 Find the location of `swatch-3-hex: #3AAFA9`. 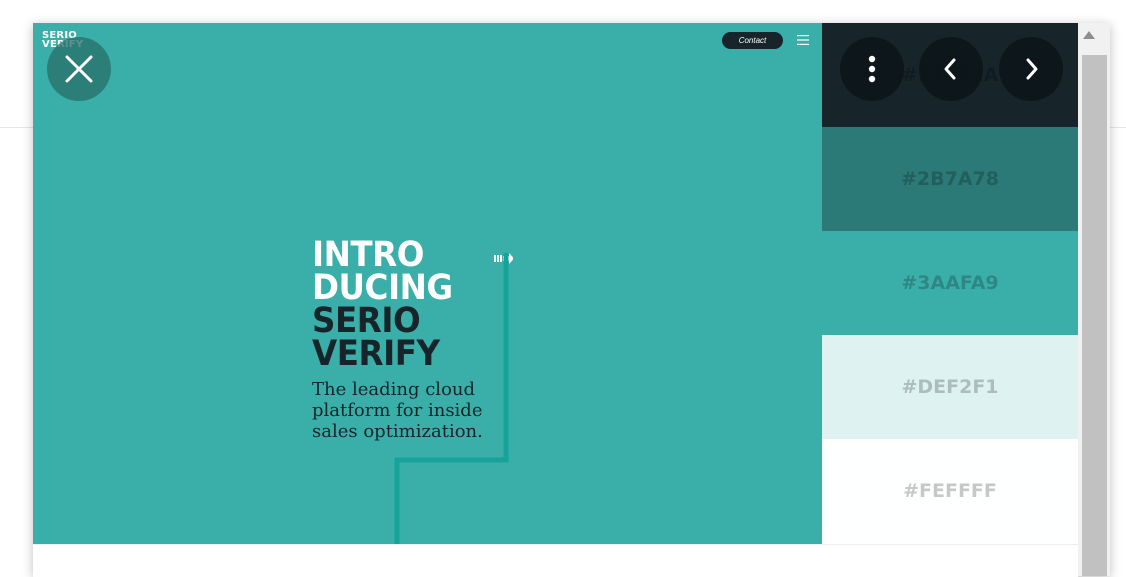

swatch-3-hex: #3AAFA9 is located at coordinates (950, 283).